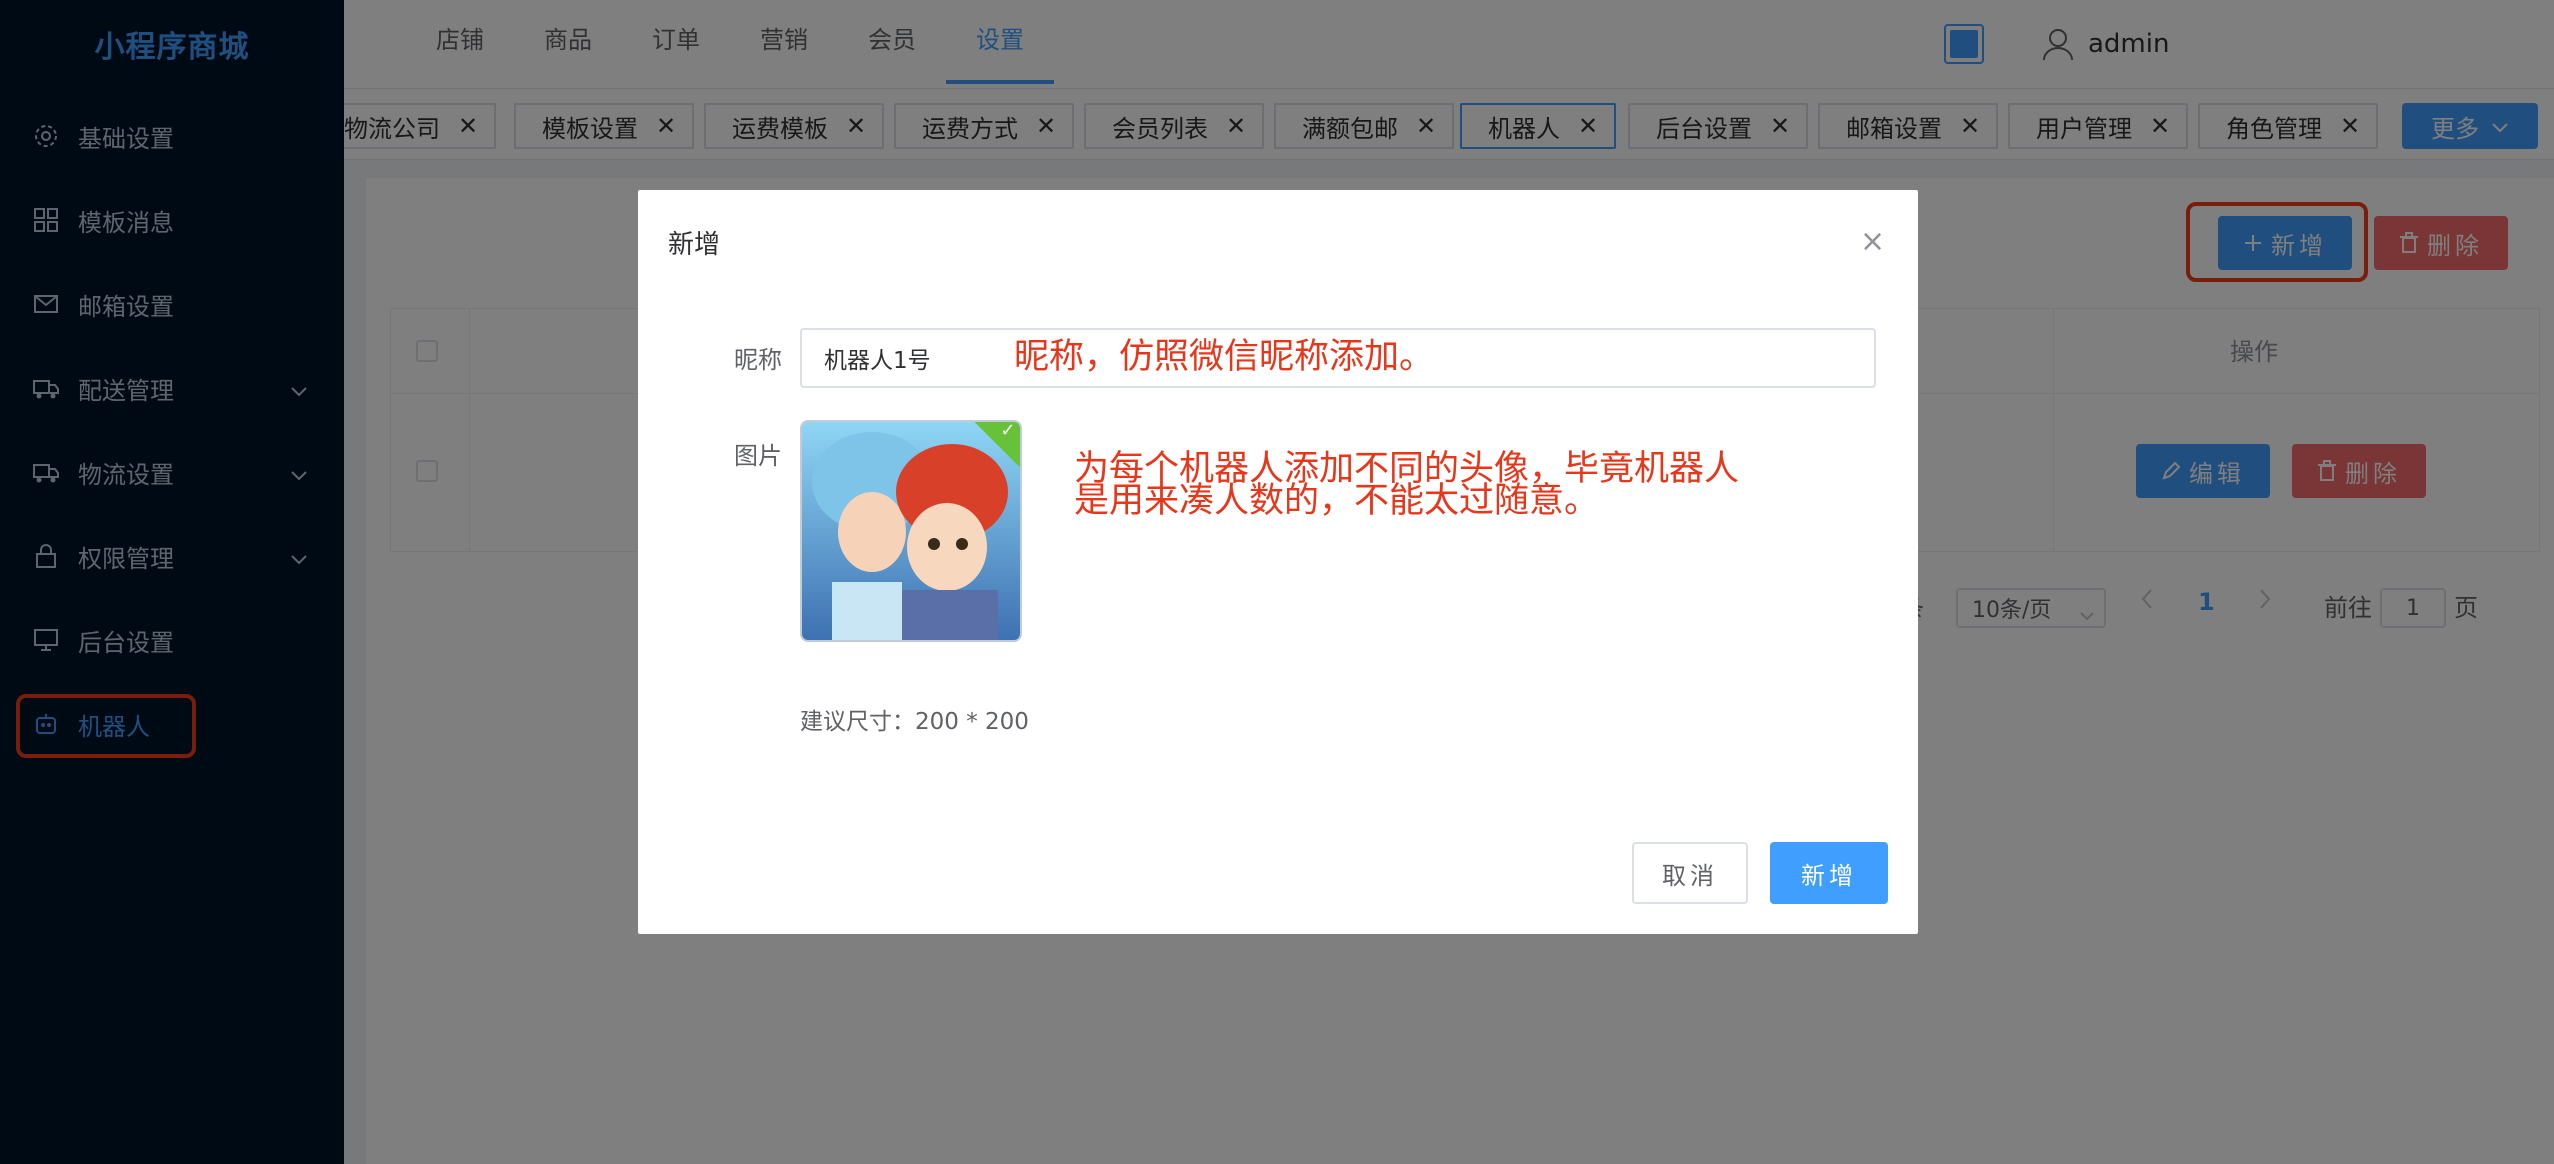  What do you see at coordinates (1829, 873) in the screenshot?
I see `confirm-add-button: 新增` at bounding box center [1829, 873].